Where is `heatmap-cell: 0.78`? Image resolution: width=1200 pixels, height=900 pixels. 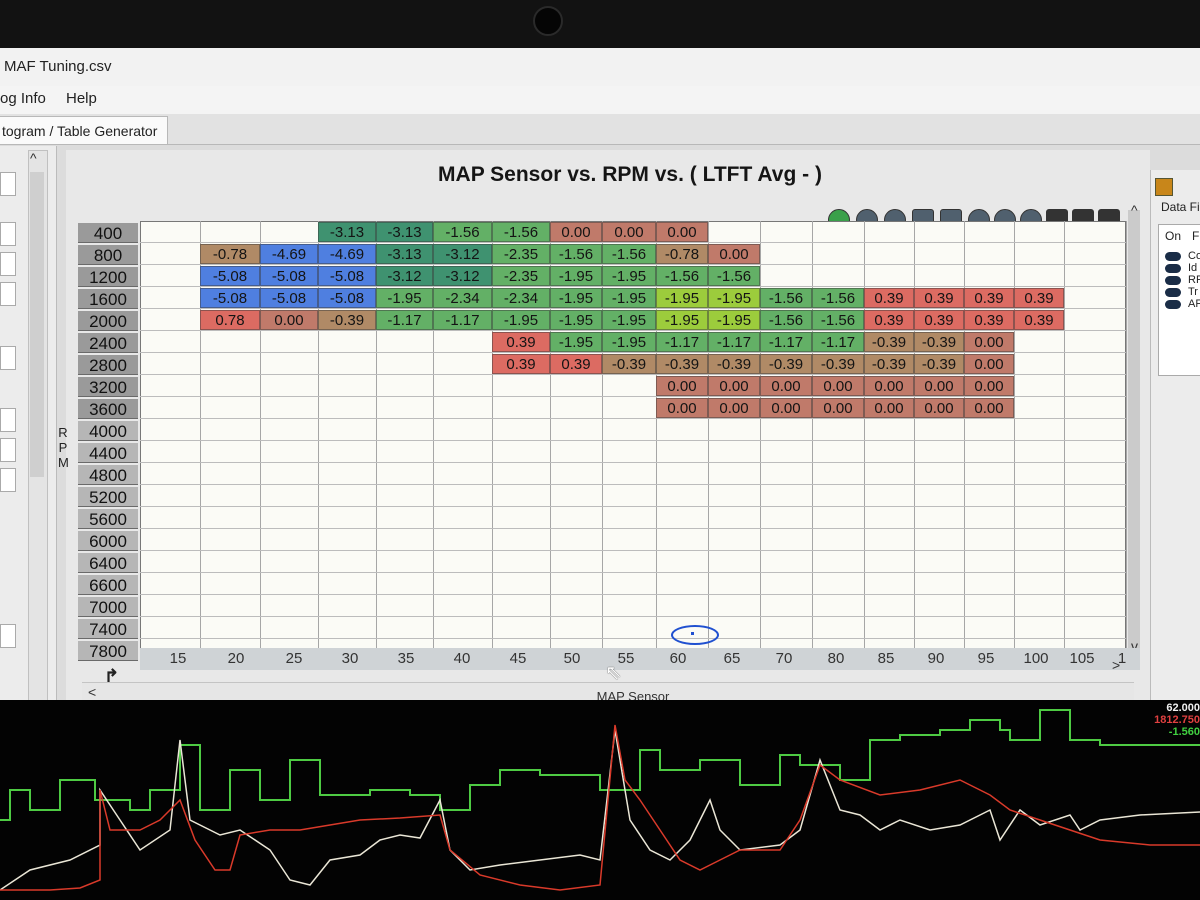 heatmap-cell: 0.78 is located at coordinates (230, 320).